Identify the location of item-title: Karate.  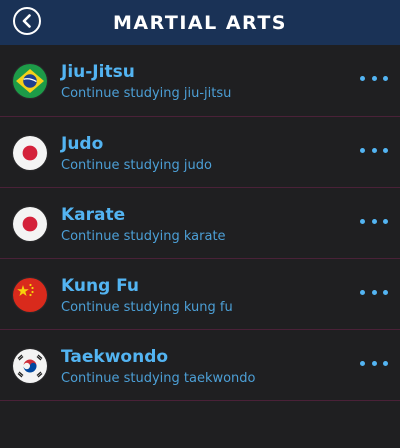
(93, 215).